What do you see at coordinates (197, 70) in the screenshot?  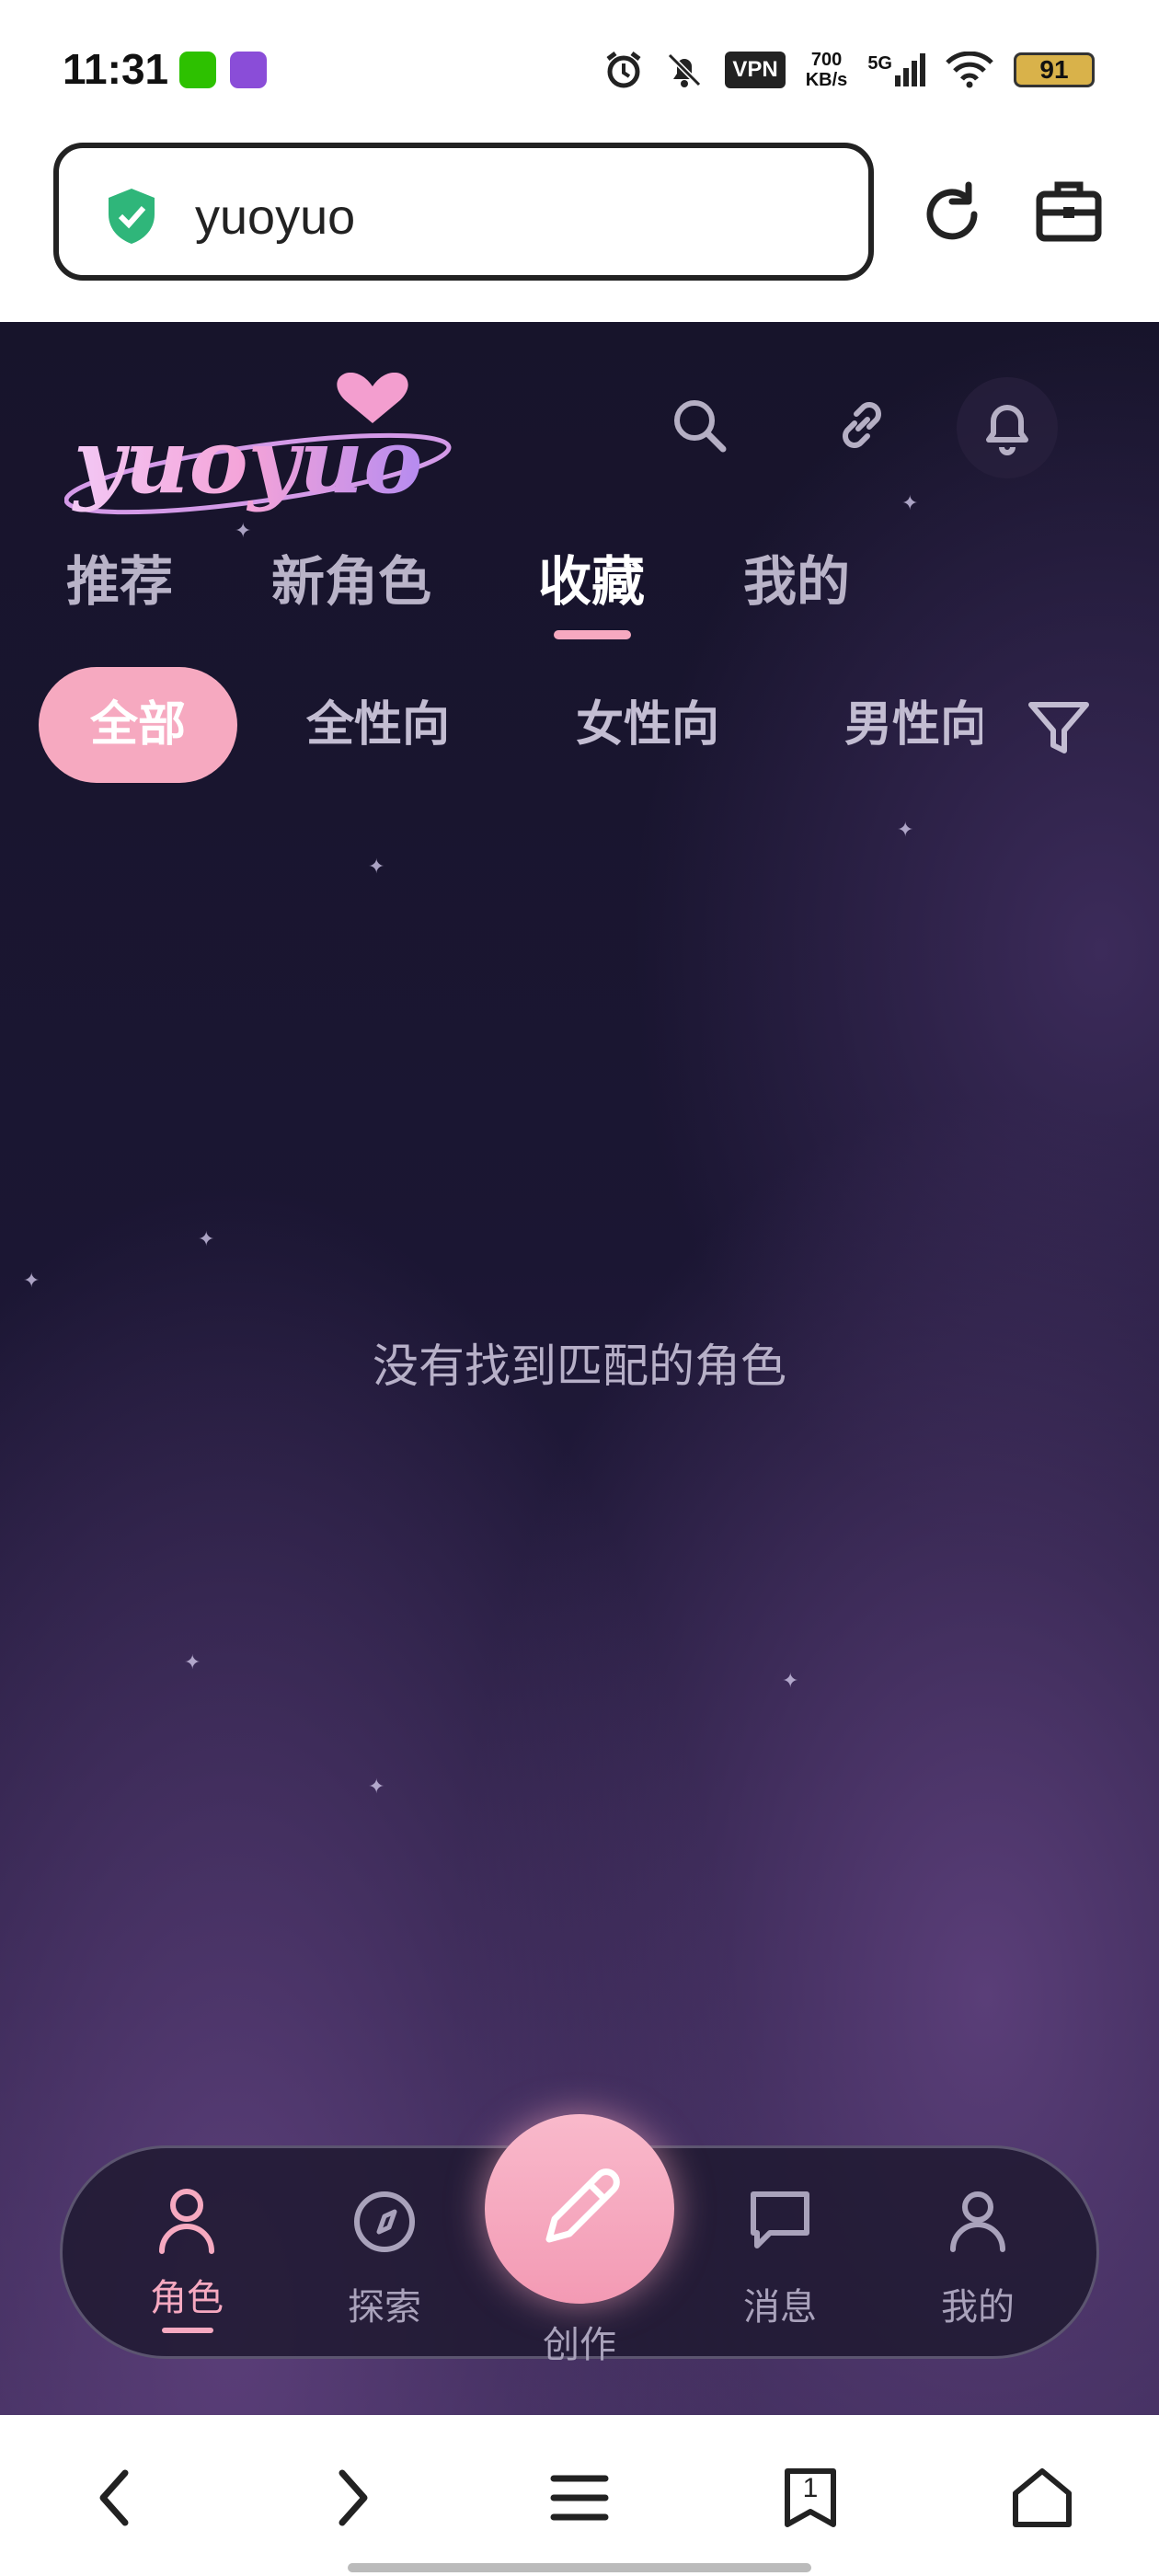 I see `wechat-icon` at bounding box center [197, 70].